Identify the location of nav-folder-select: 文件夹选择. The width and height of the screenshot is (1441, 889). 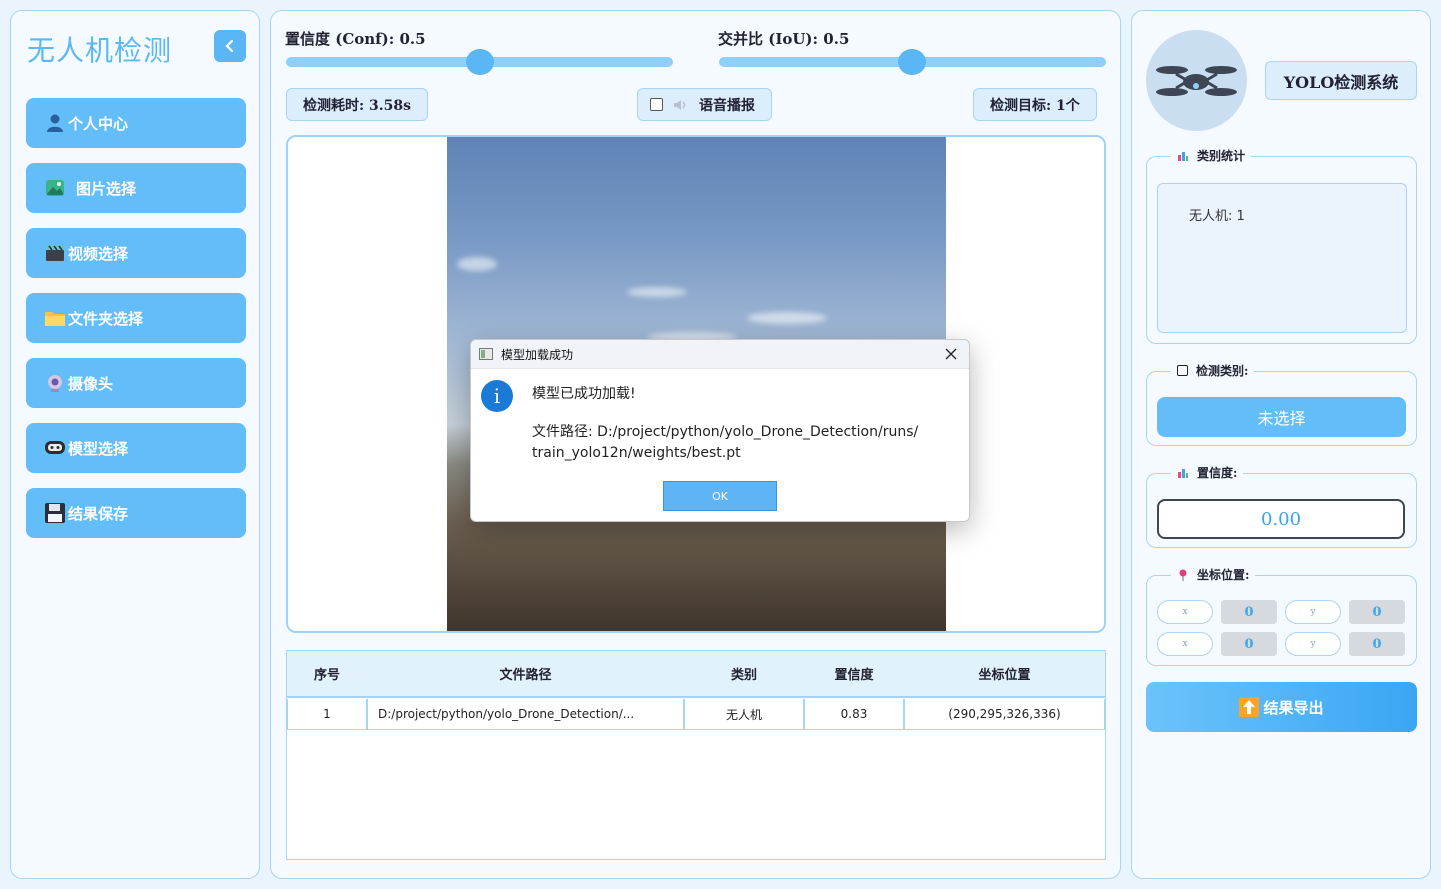
(136, 318).